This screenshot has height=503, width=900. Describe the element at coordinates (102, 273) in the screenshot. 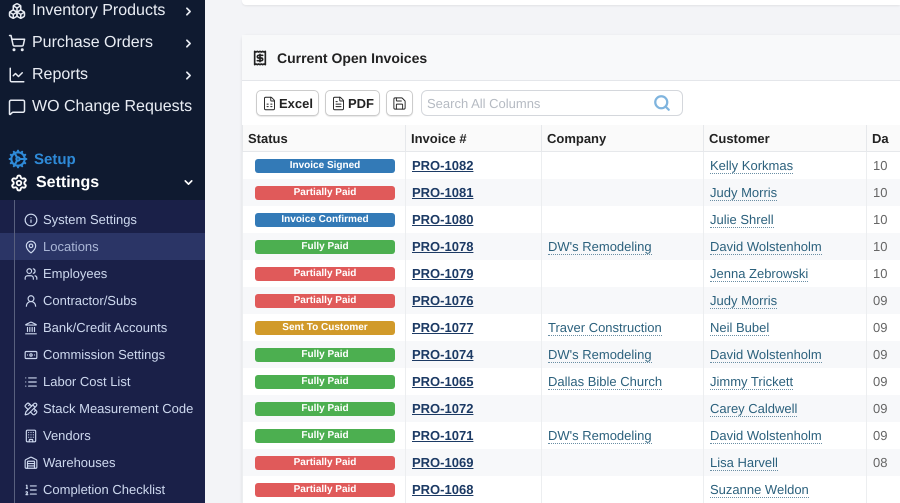

I see `submenu-item: Employees` at that location.